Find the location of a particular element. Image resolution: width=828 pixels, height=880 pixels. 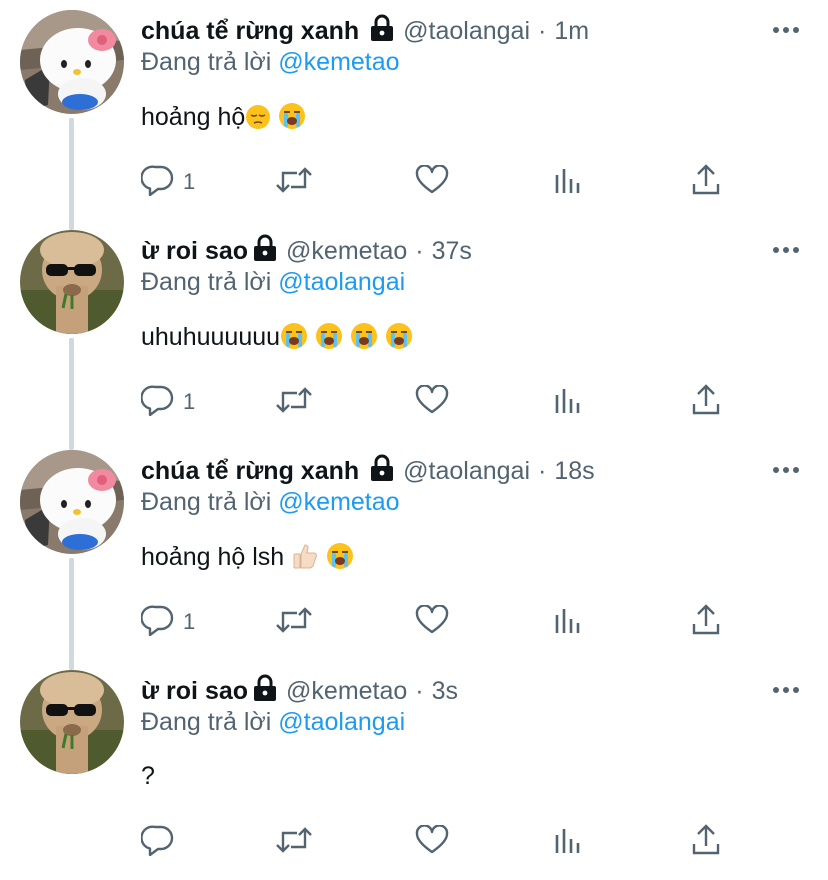

tweet-text: uhuhuuuuuu is located at coordinates (277, 339).